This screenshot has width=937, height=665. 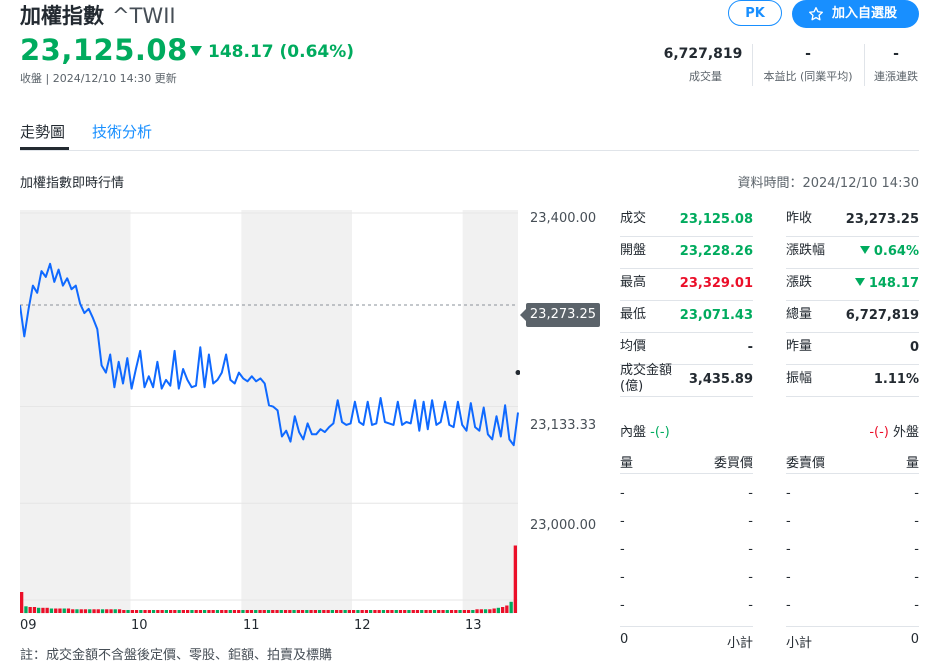 What do you see at coordinates (896, 379) in the screenshot?
I see `quote-value: 1.11%` at bounding box center [896, 379].